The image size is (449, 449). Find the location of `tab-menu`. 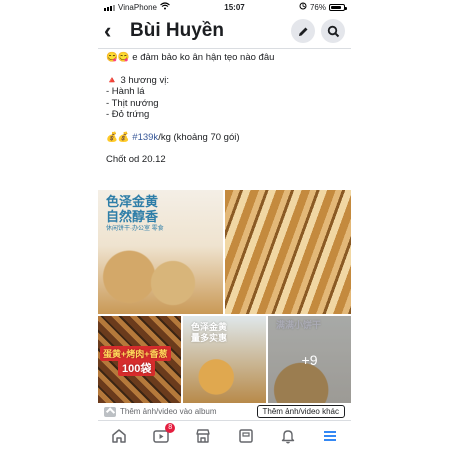

tab-menu is located at coordinates (330, 436).